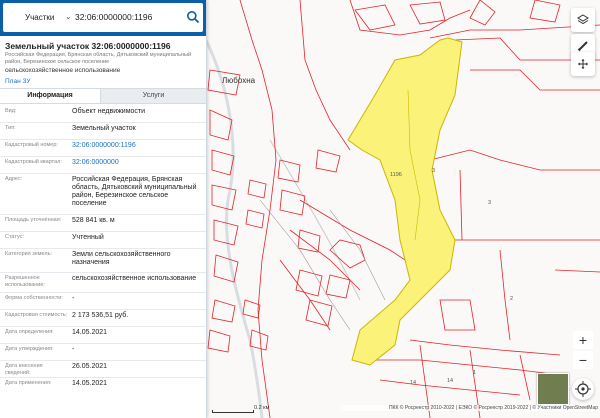 The width and height of the screenshot is (600, 418). I want to click on locate-icon, so click(583, 389).